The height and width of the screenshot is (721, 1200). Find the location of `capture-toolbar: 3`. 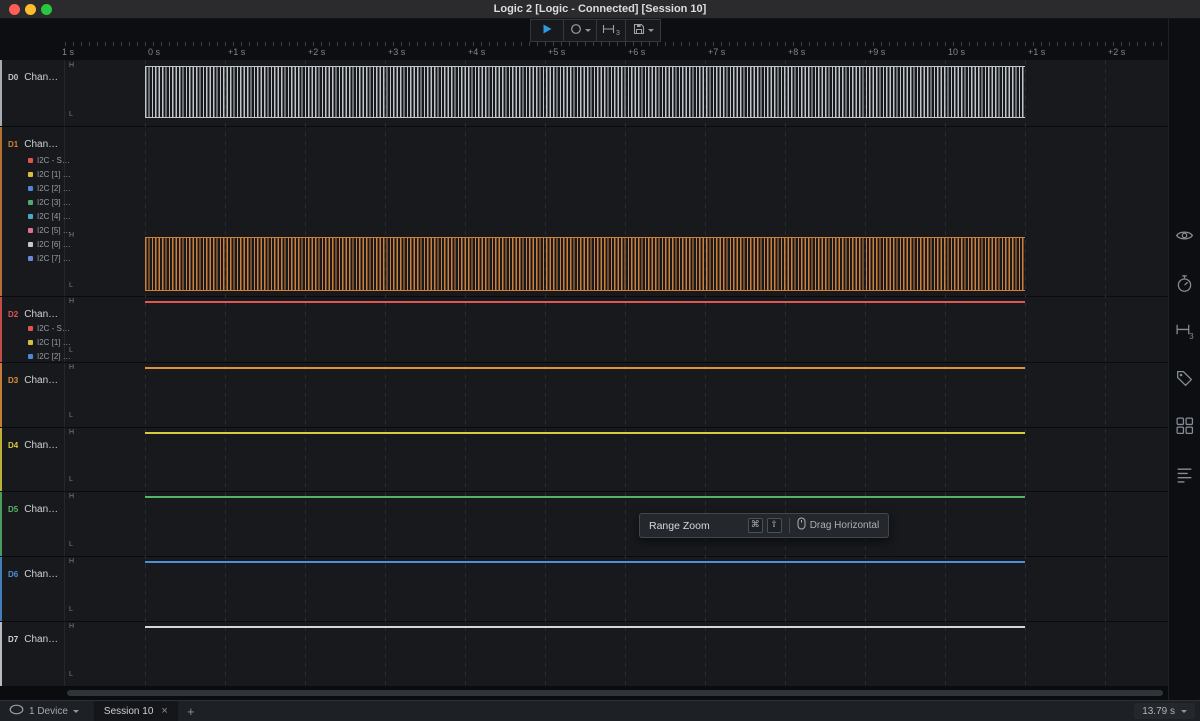

capture-toolbar: 3 is located at coordinates (595, 30).